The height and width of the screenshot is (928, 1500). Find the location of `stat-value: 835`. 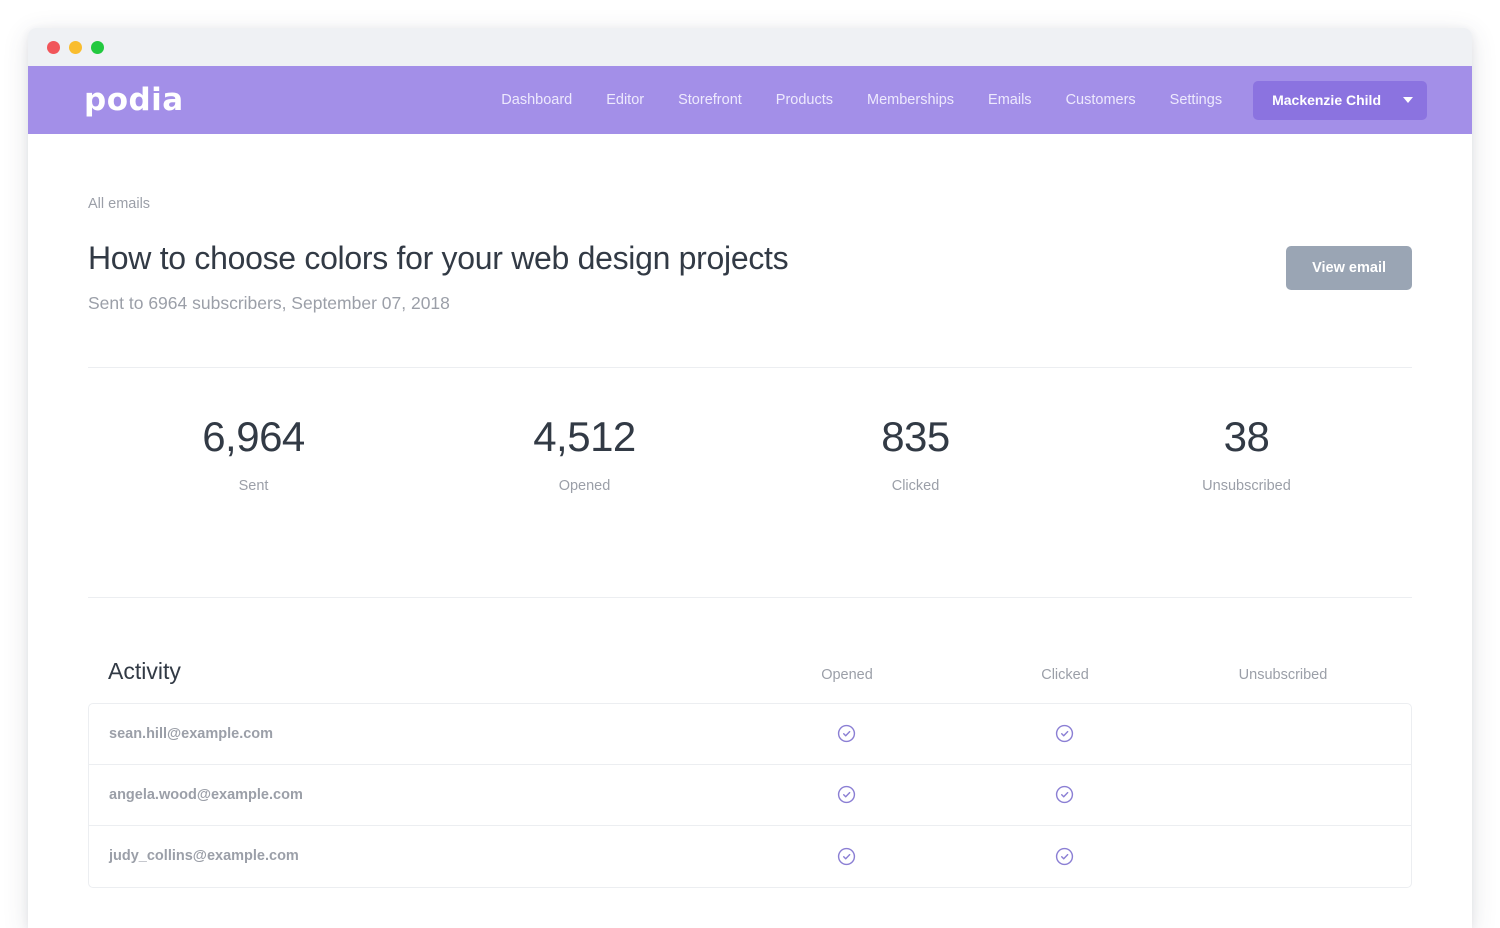

stat-value: 835 is located at coordinates (915, 436).